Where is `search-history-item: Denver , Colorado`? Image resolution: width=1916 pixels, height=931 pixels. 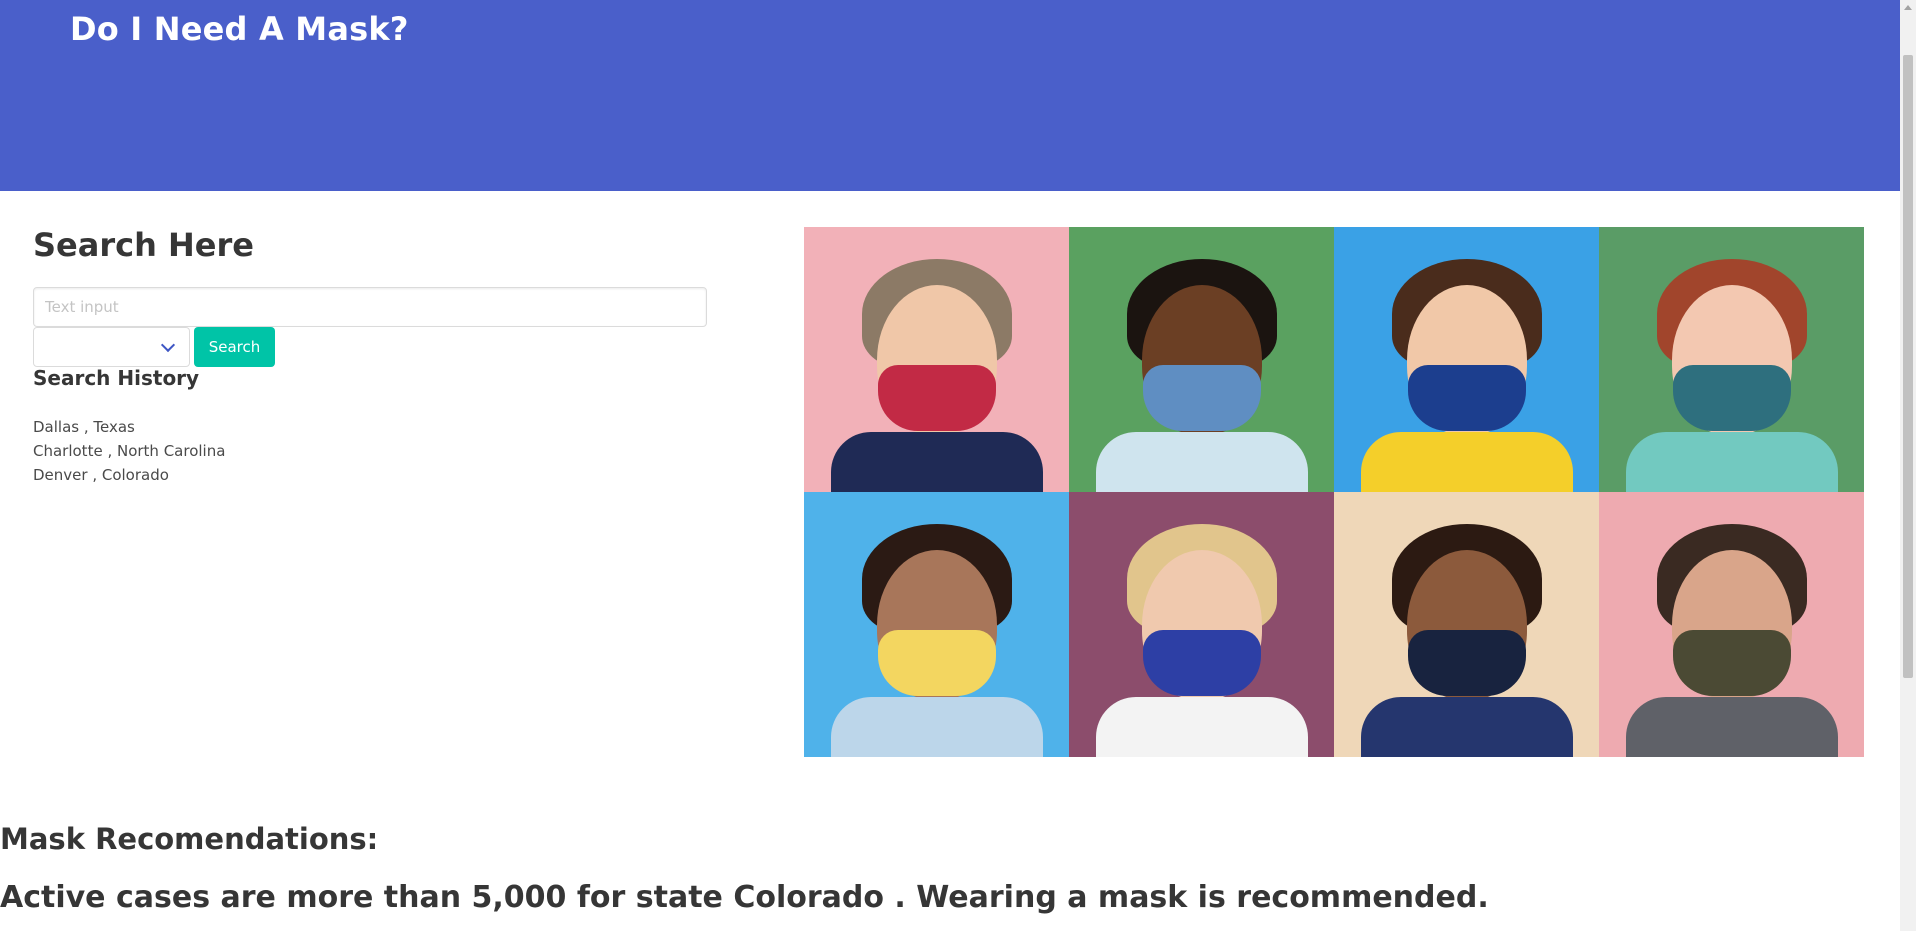
search-history-item: Denver , Colorado is located at coordinates (129, 475).